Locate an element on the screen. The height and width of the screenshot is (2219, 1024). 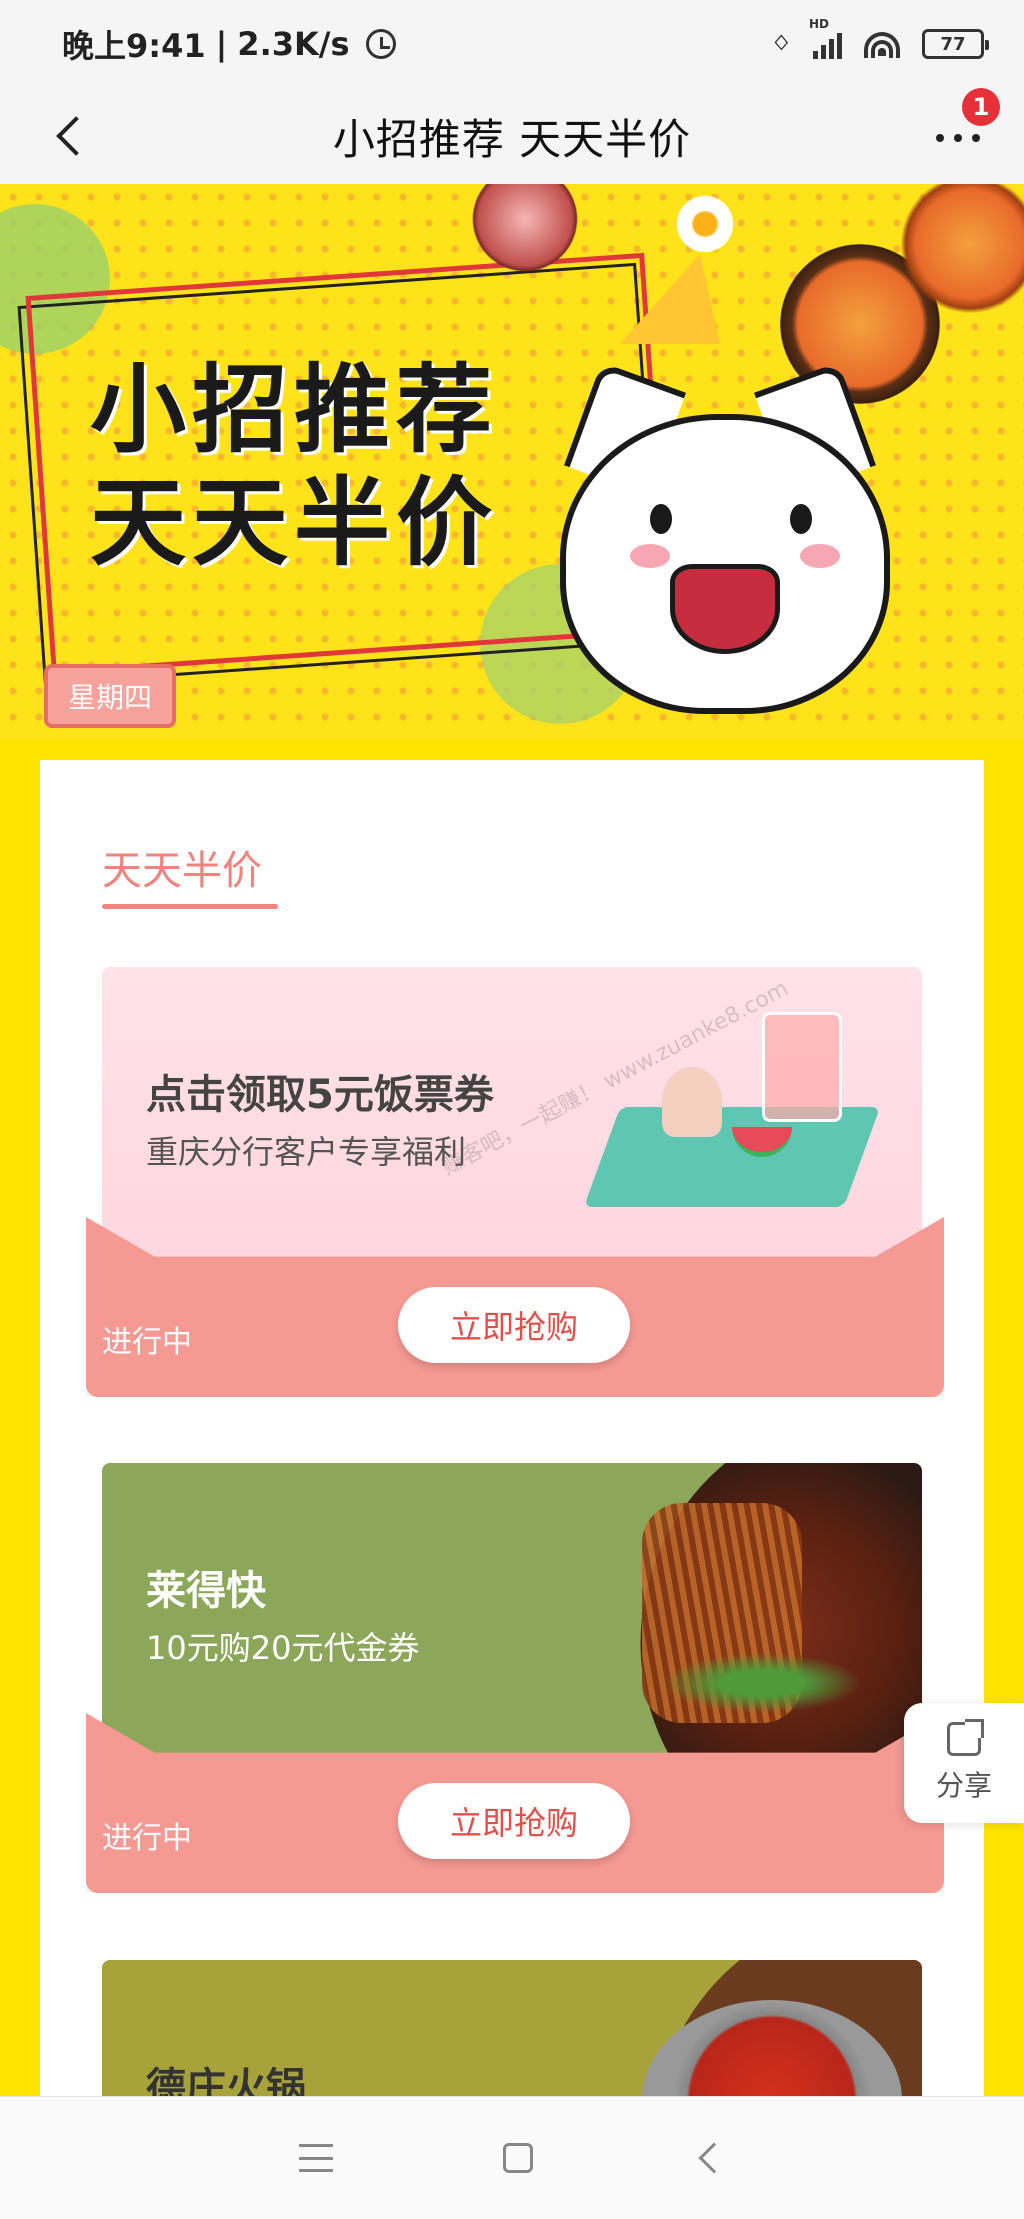
card-subtitle: 重庆分行客户专享福利 is located at coordinates (306, 1152).